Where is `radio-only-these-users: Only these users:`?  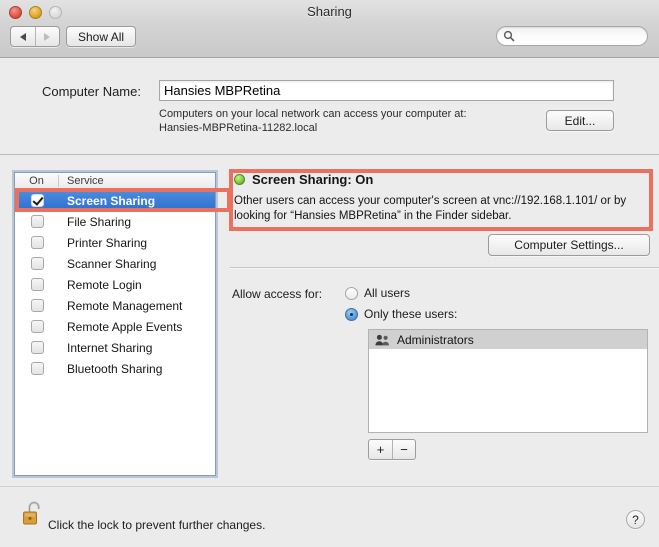 radio-only-these-users: Only these users: is located at coordinates (401, 314).